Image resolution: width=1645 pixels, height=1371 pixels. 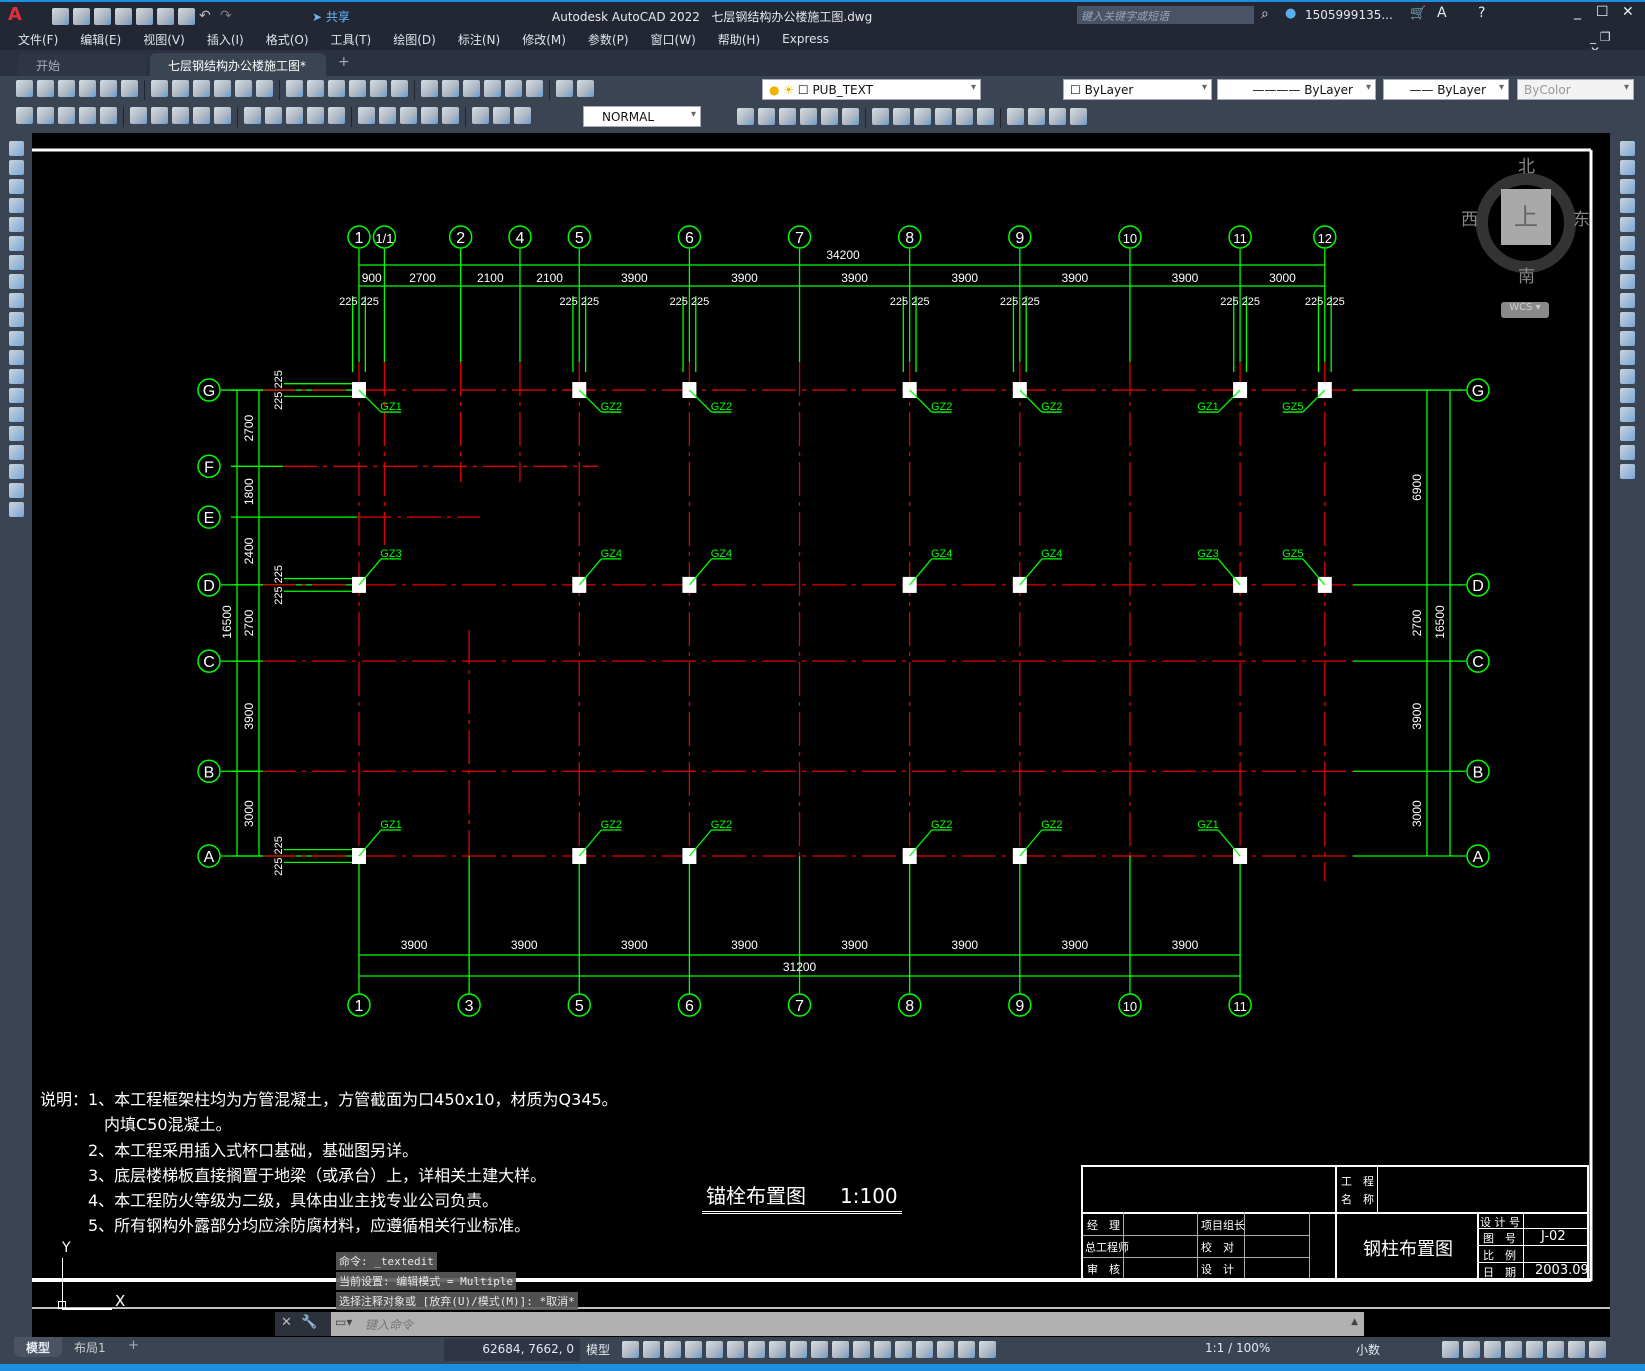 What do you see at coordinates (672, 1349) in the screenshot?
I see `infer-constraints-icon` at bounding box center [672, 1349].